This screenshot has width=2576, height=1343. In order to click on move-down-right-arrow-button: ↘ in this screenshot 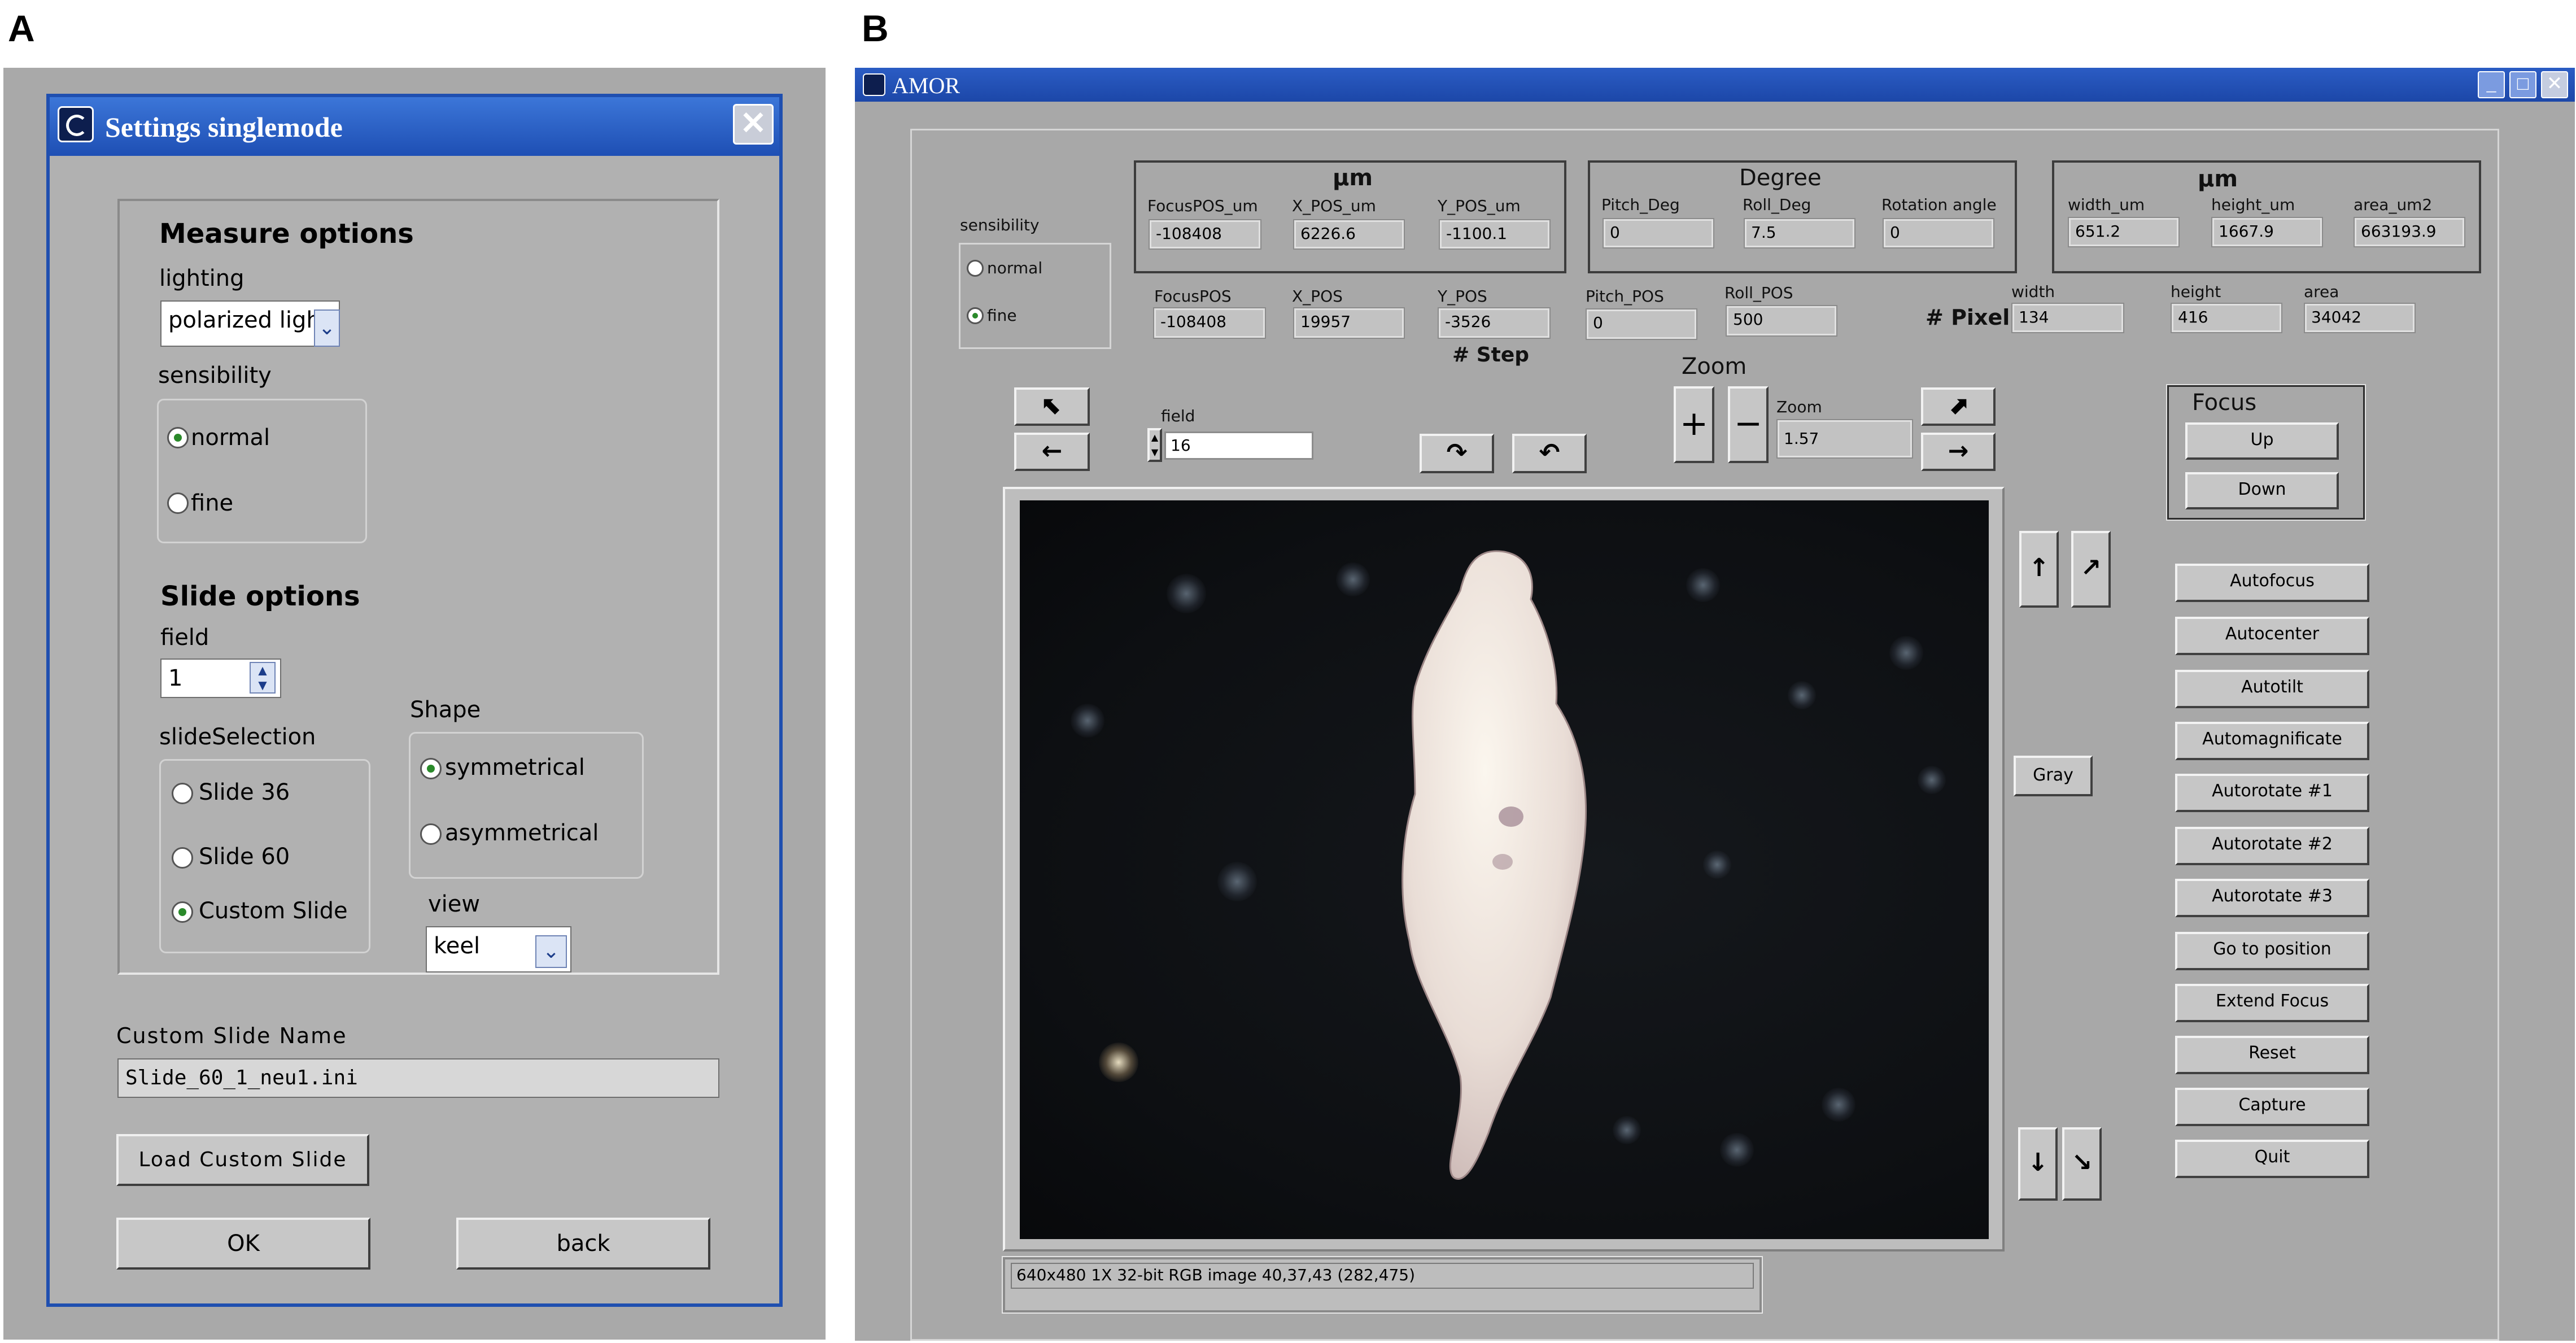, I will do `click(2082, 1164)`.